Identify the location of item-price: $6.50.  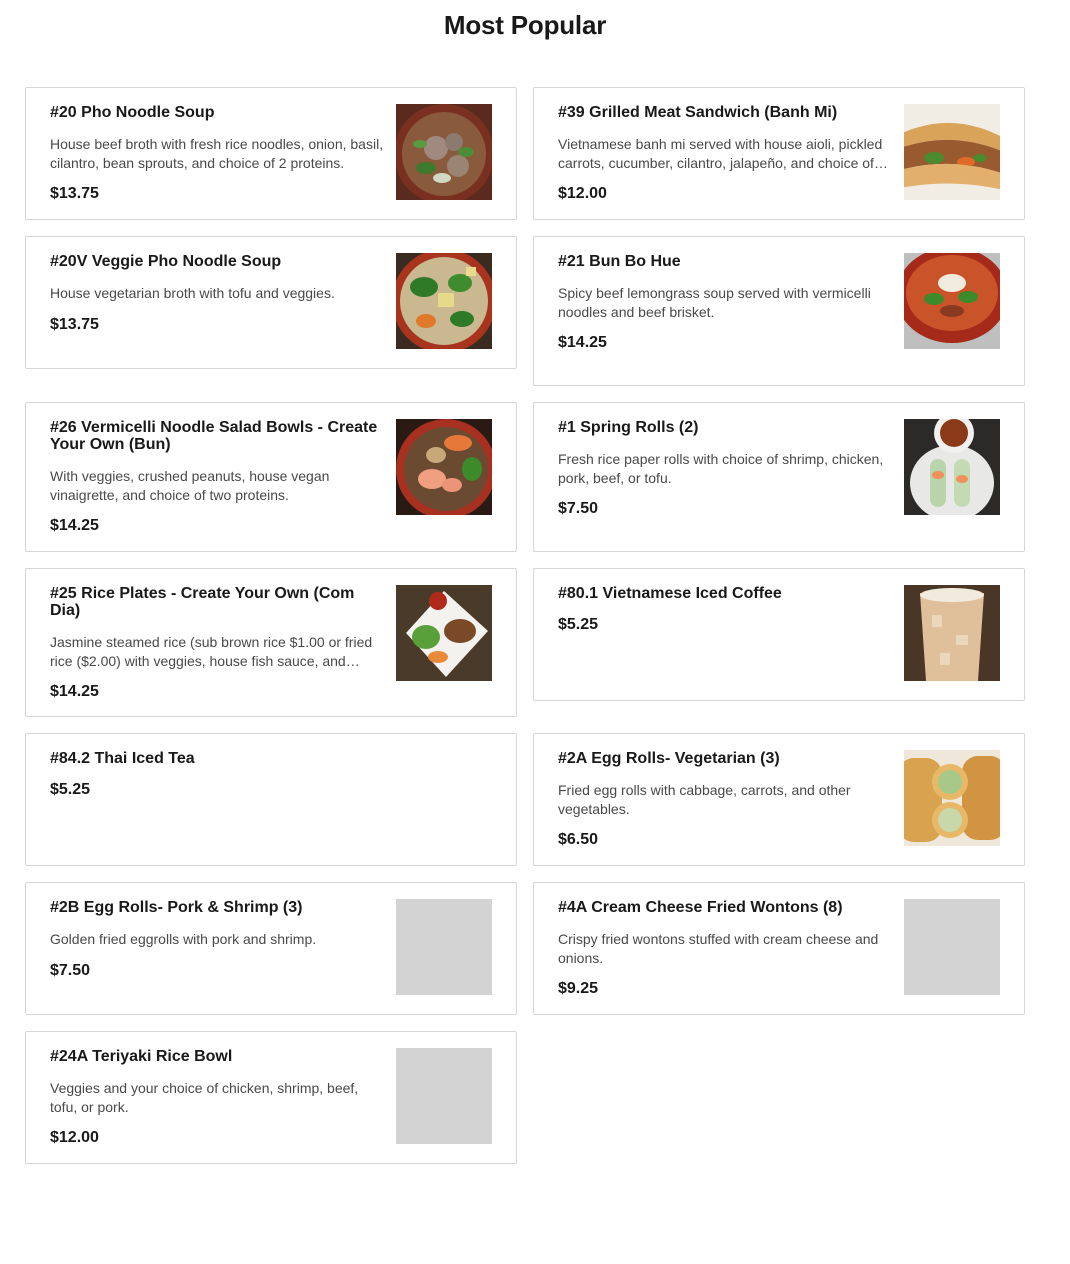
(578, 839).